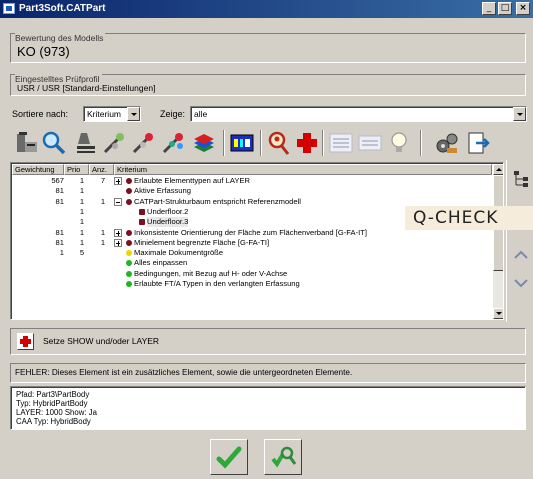 This screenshot has height=479, width=533. What do you see at coordinates (86, 88) in the screenshot?
I see `profile-value: USR / USR [Standard-Einstellungen]` at bounding box center [86, 88].